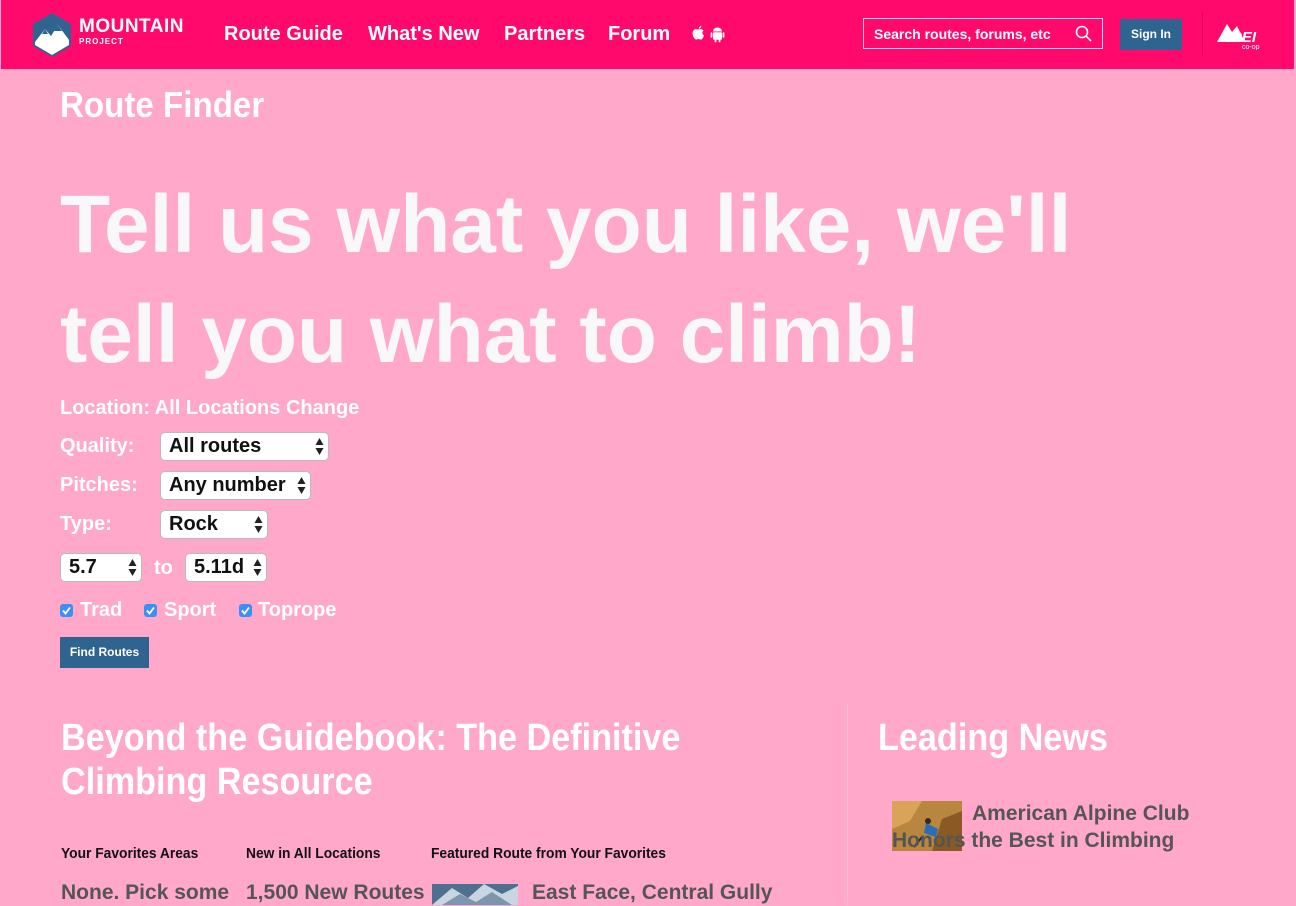 Image resolution: width=1296 pixels, height=906 pixels. Describe the element at coordinates (162, 104) in the screenshot. I see `route-finder-title: Route Finder` at that location.